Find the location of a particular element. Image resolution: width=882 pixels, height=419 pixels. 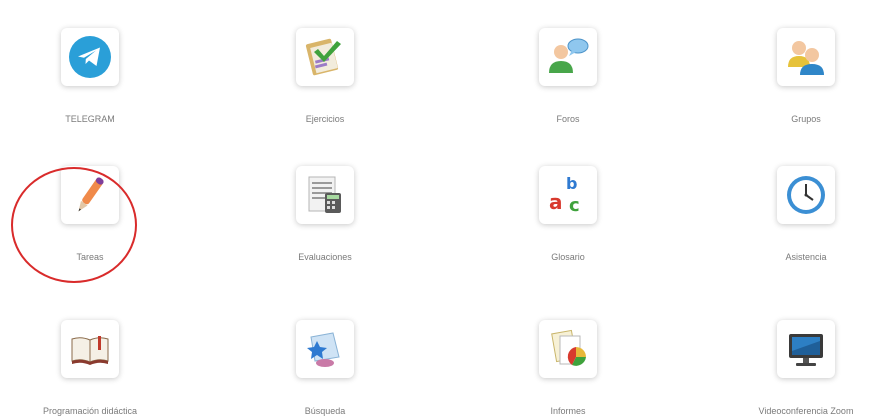

svg-text: a is located at coordinates (556, 202).